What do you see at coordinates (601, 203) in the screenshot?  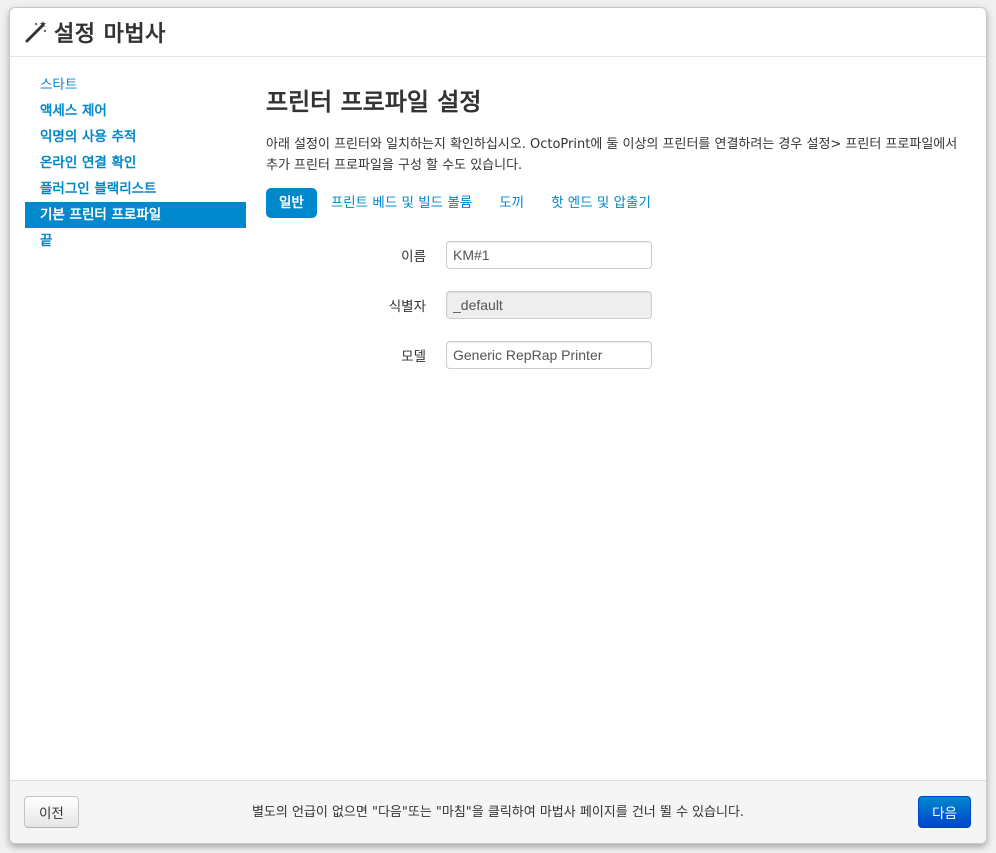 I see `tab-hotend-extruder: 핫 엔드 및 압출기` at bounding box center [601, 203].